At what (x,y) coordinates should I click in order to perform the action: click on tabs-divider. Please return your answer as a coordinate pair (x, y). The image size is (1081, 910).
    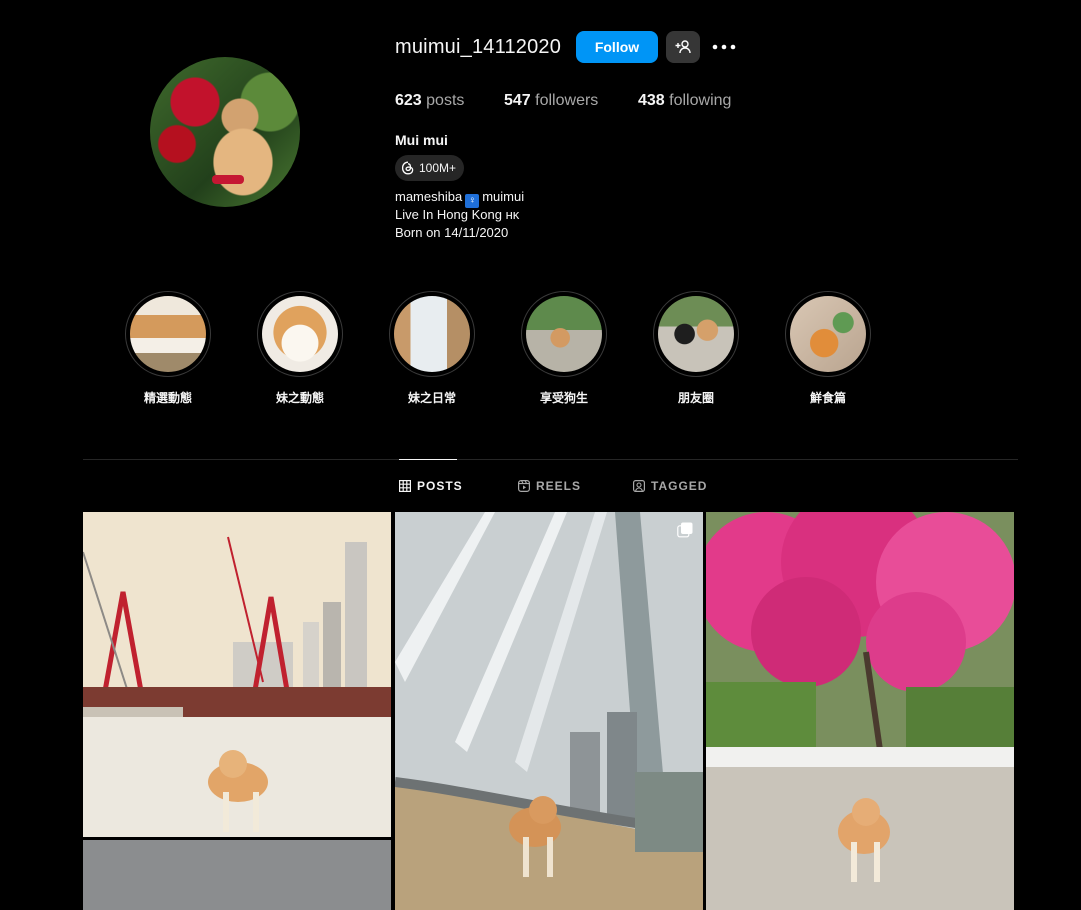
    Looking at the image, I should click on (550, 459).